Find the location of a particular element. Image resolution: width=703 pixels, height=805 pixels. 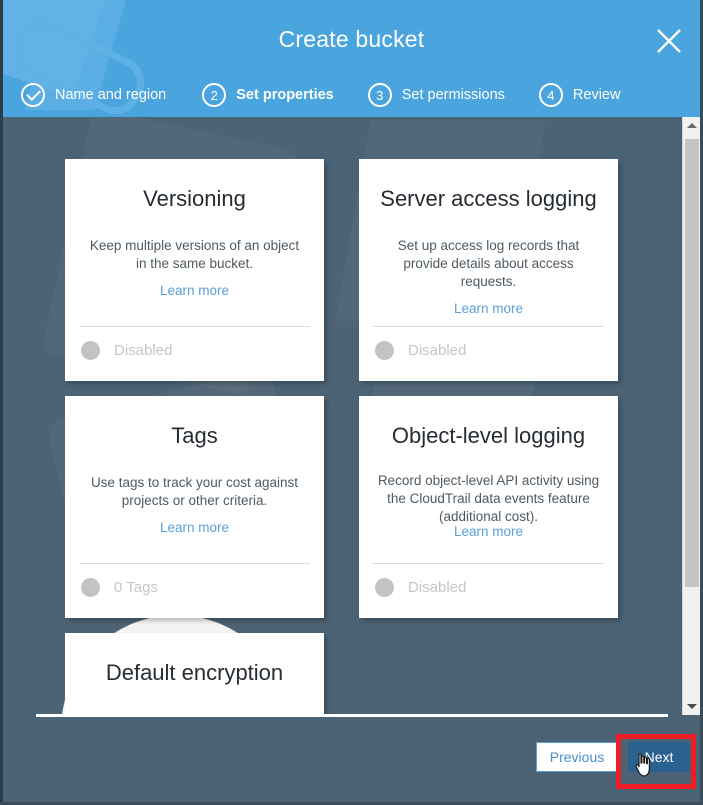

chevron-down-icon is located at coordinates (691, 706).